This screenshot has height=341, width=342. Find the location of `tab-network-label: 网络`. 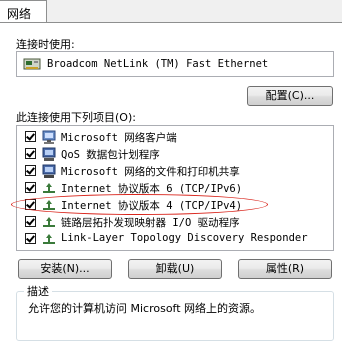

tab-network-label: 网络 is located at coordinates (19, 14).